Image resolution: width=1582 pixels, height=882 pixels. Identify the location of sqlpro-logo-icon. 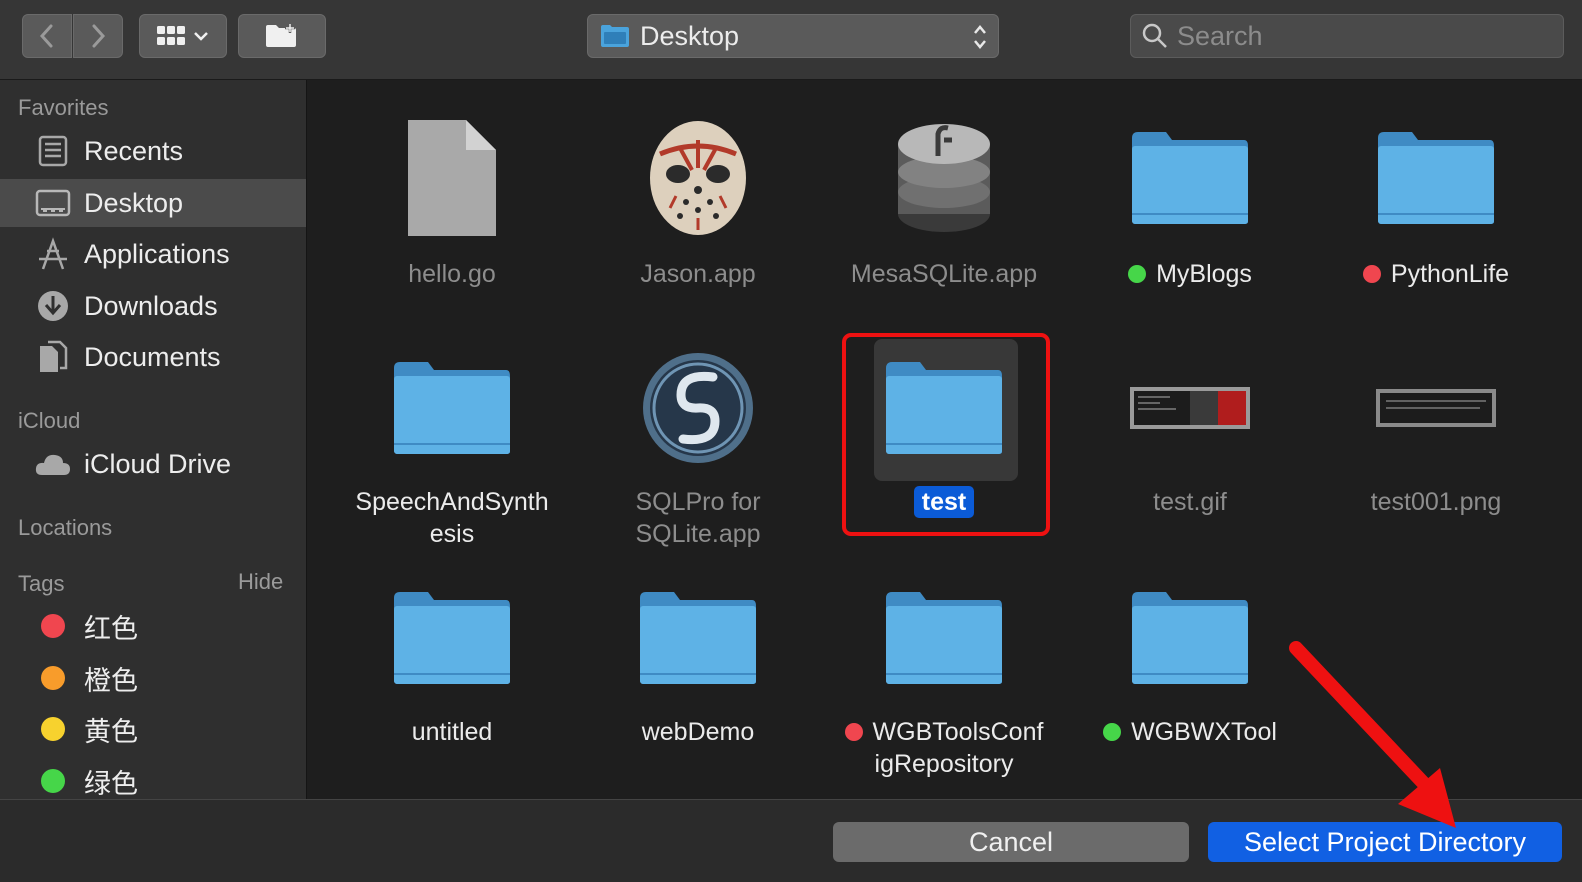
(698, 408).